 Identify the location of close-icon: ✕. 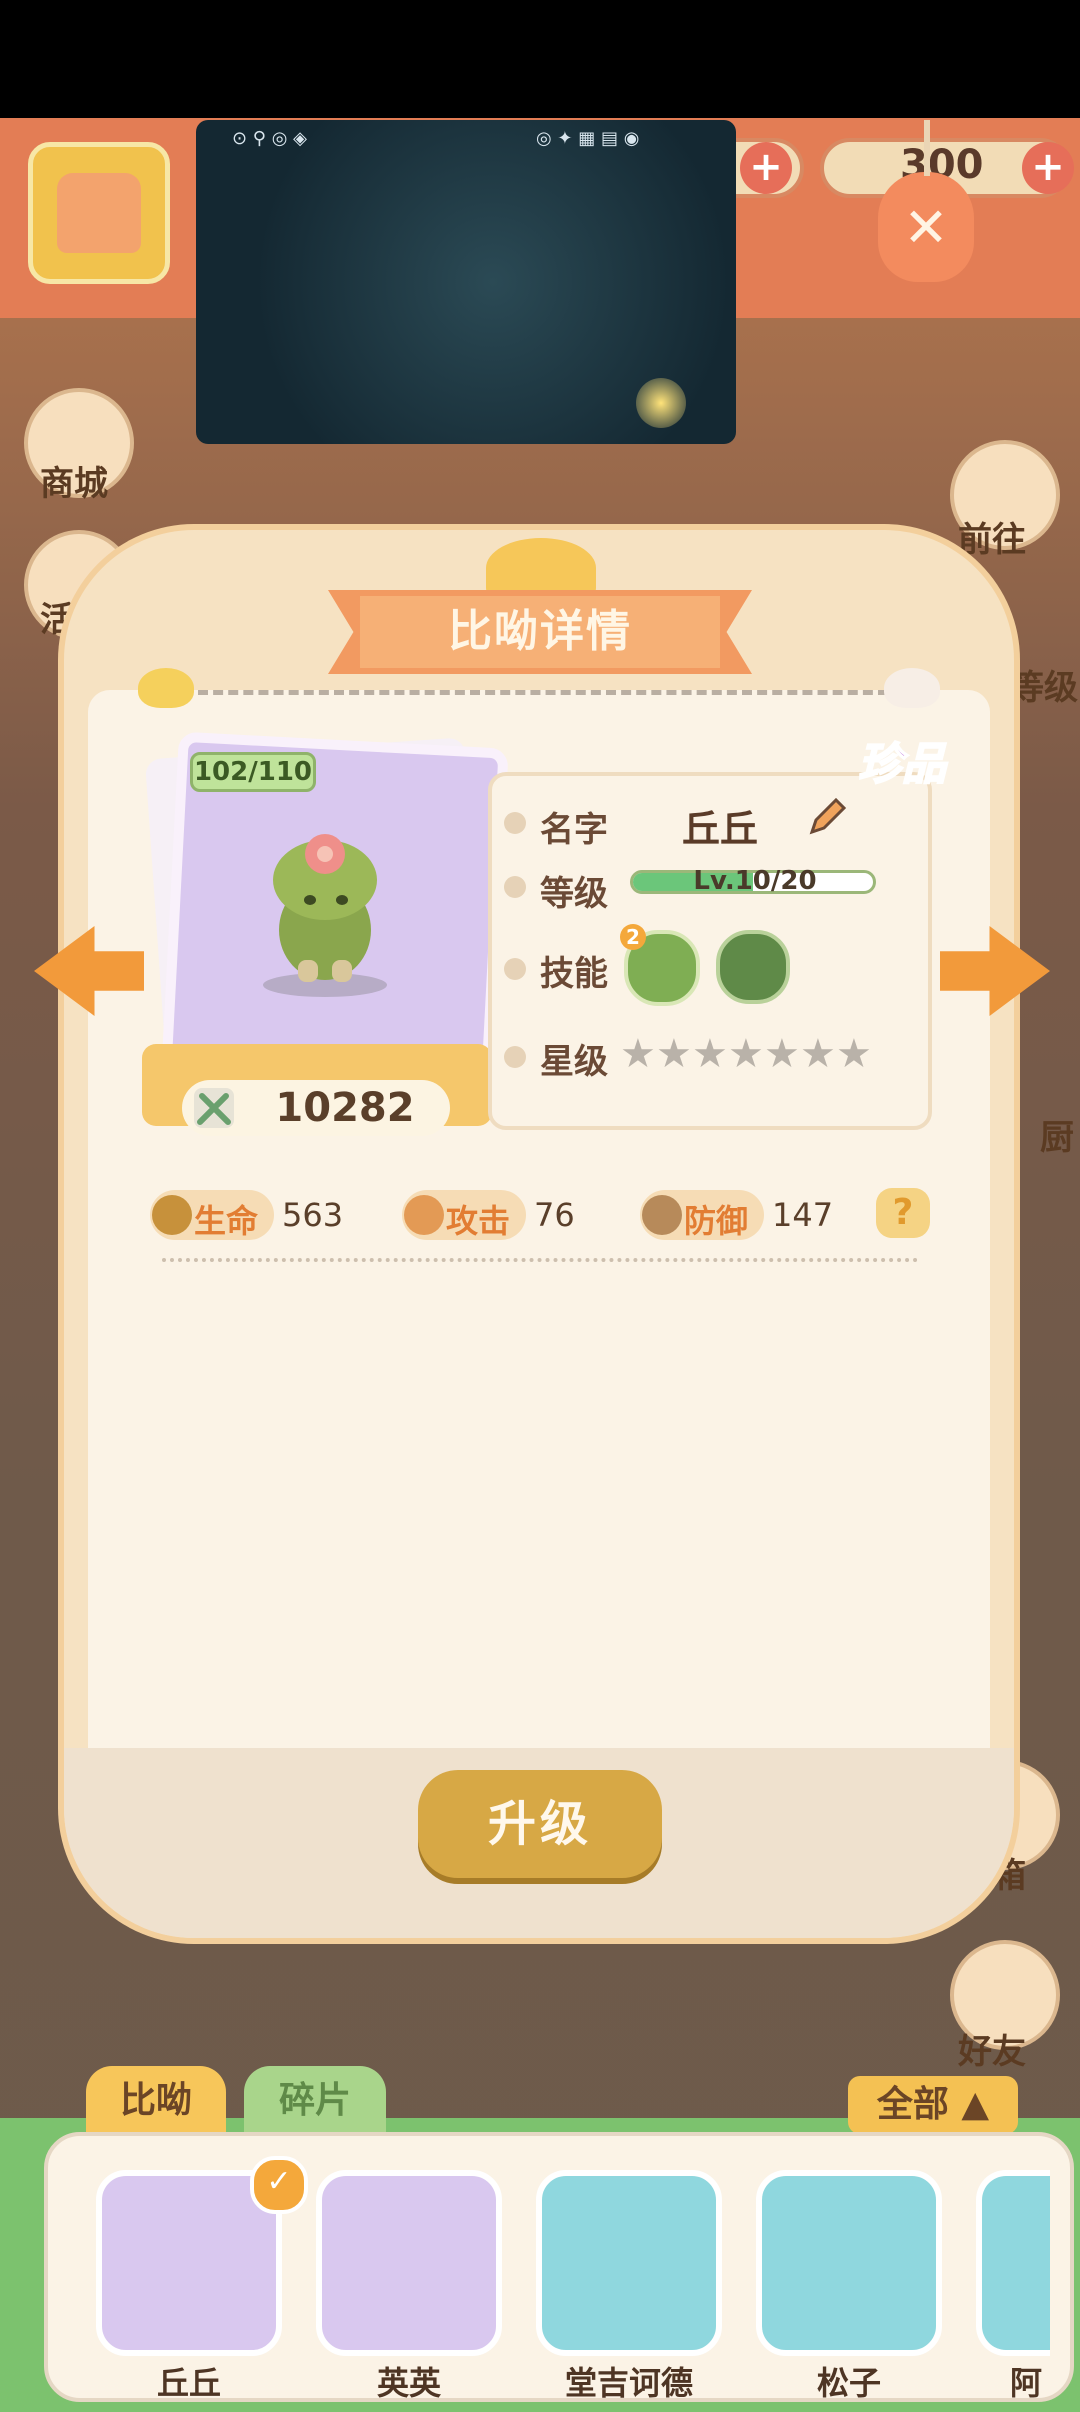
(926, 227).